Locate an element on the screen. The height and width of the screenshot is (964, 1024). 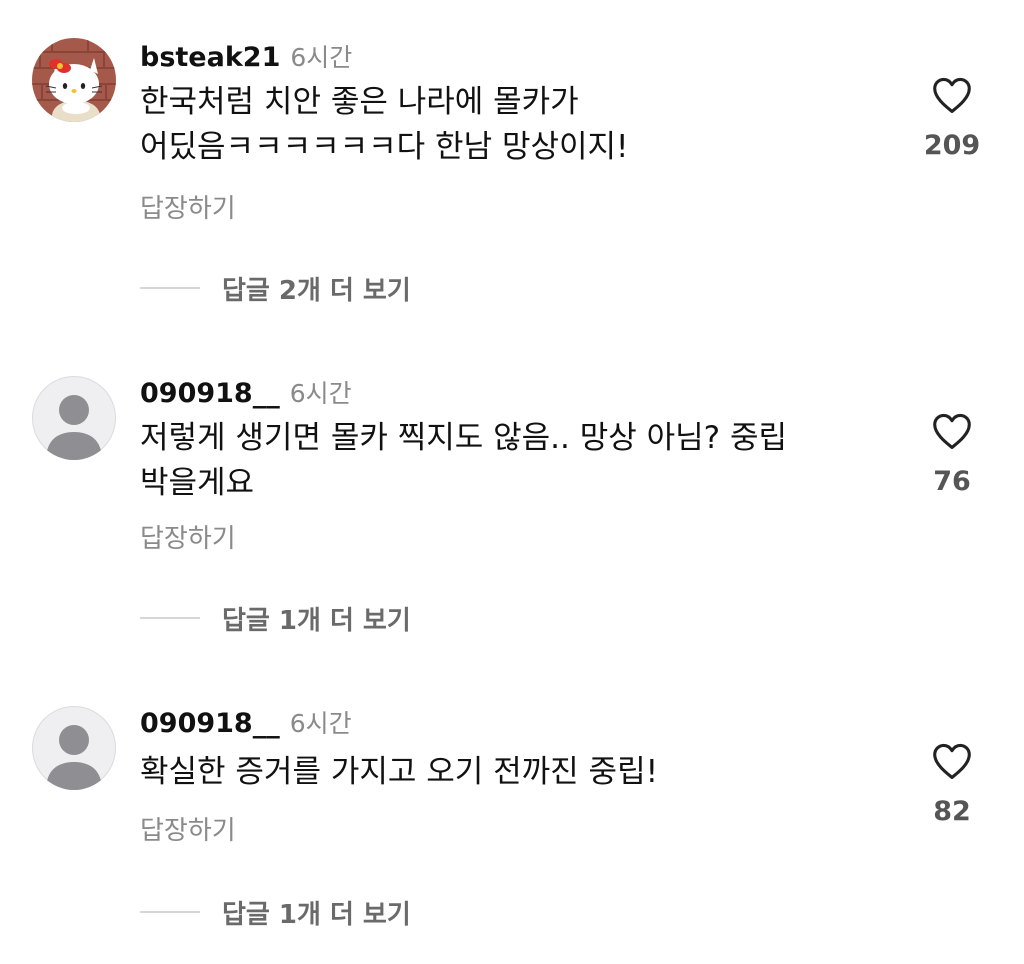
like-block: 82 is located at coordinates (952, 784).